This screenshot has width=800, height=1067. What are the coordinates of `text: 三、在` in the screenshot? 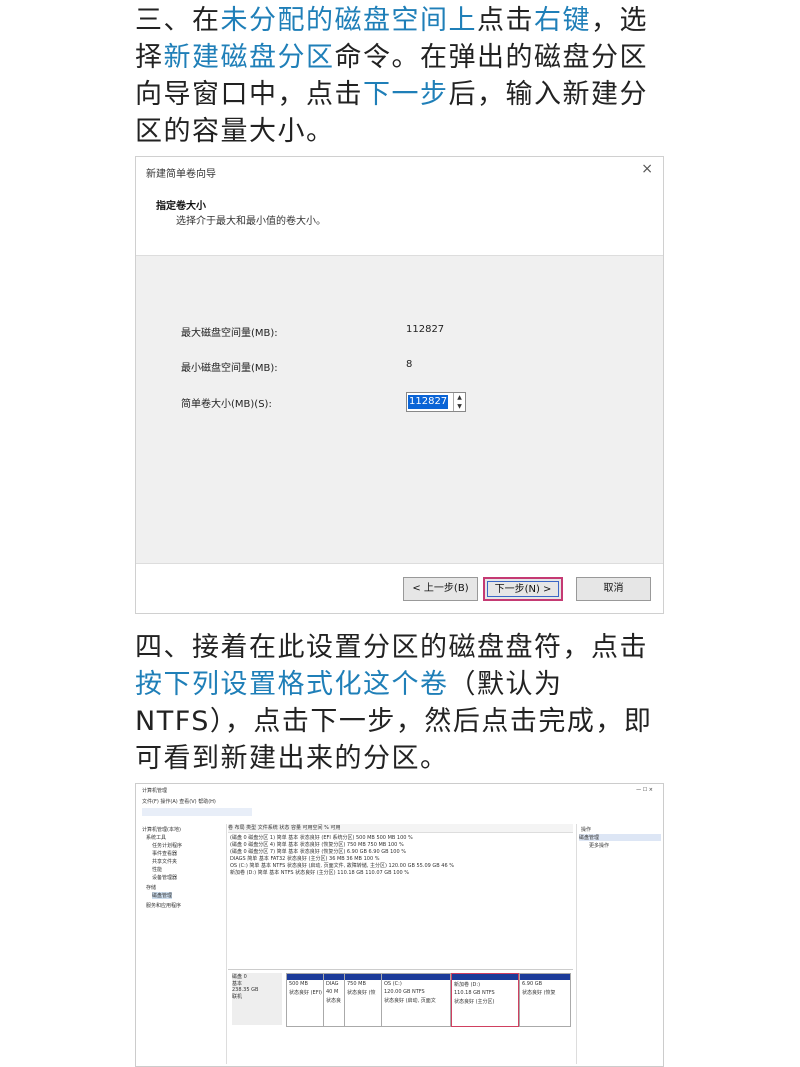 It's located at (178, 20).